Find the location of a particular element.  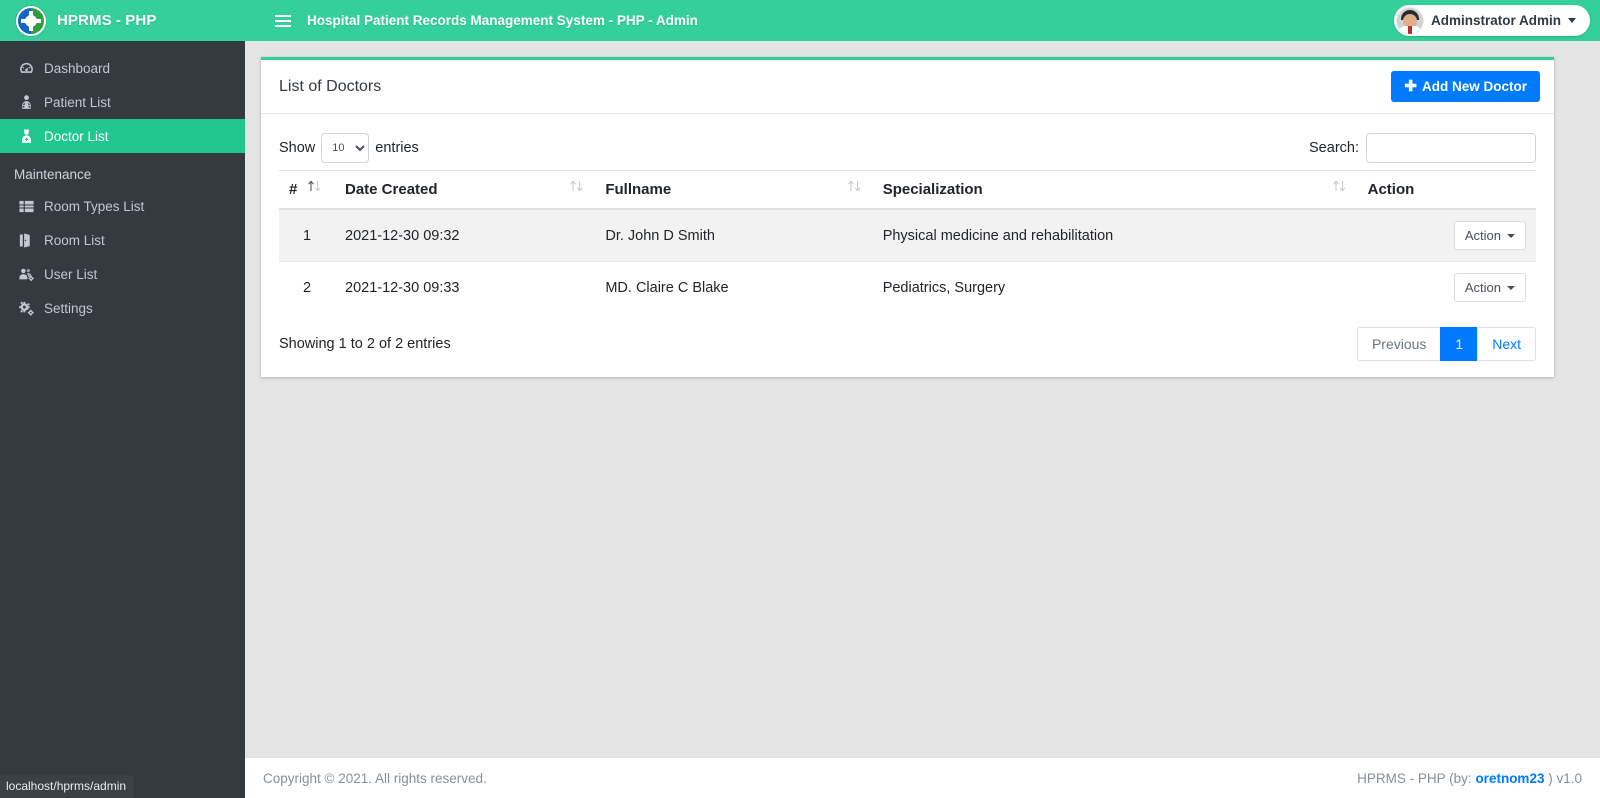

sidebar-item-label: Dashboard is located at coordinates (77, 68).